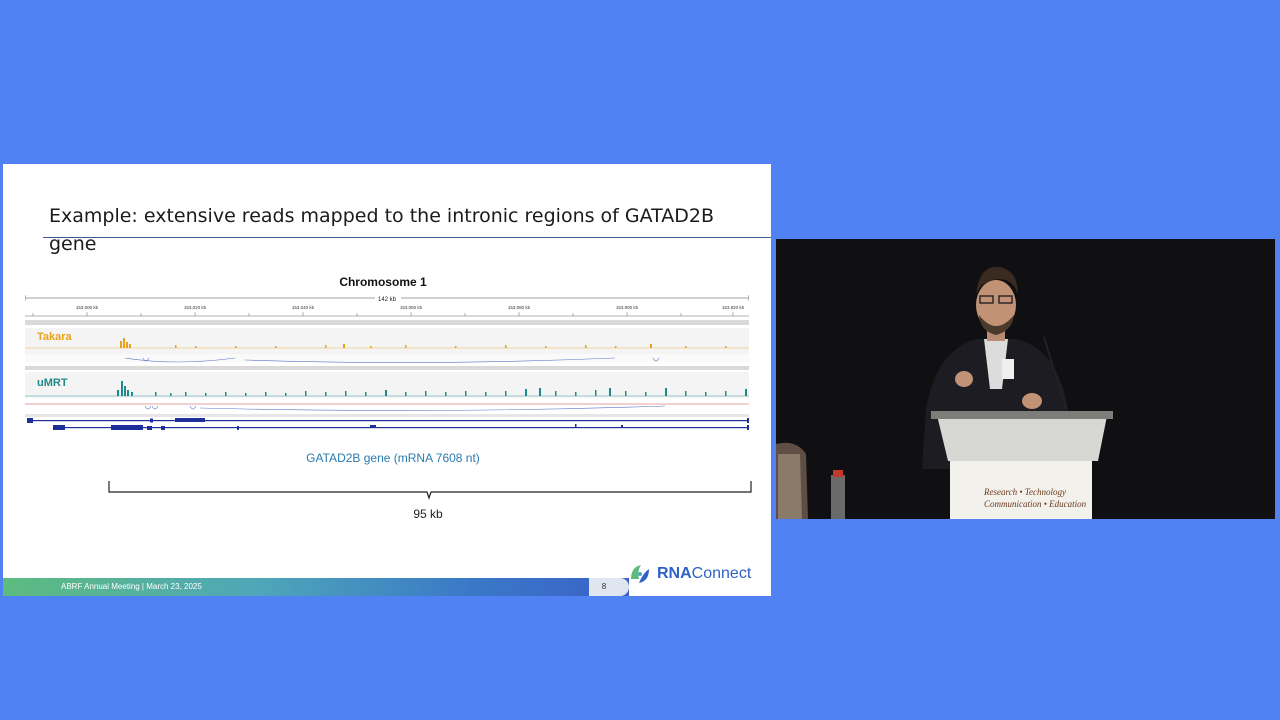 The width and height of the screenshot is (1280, 720). I want to click on coordinate-label: 153,000 kb, so click(87, 307).